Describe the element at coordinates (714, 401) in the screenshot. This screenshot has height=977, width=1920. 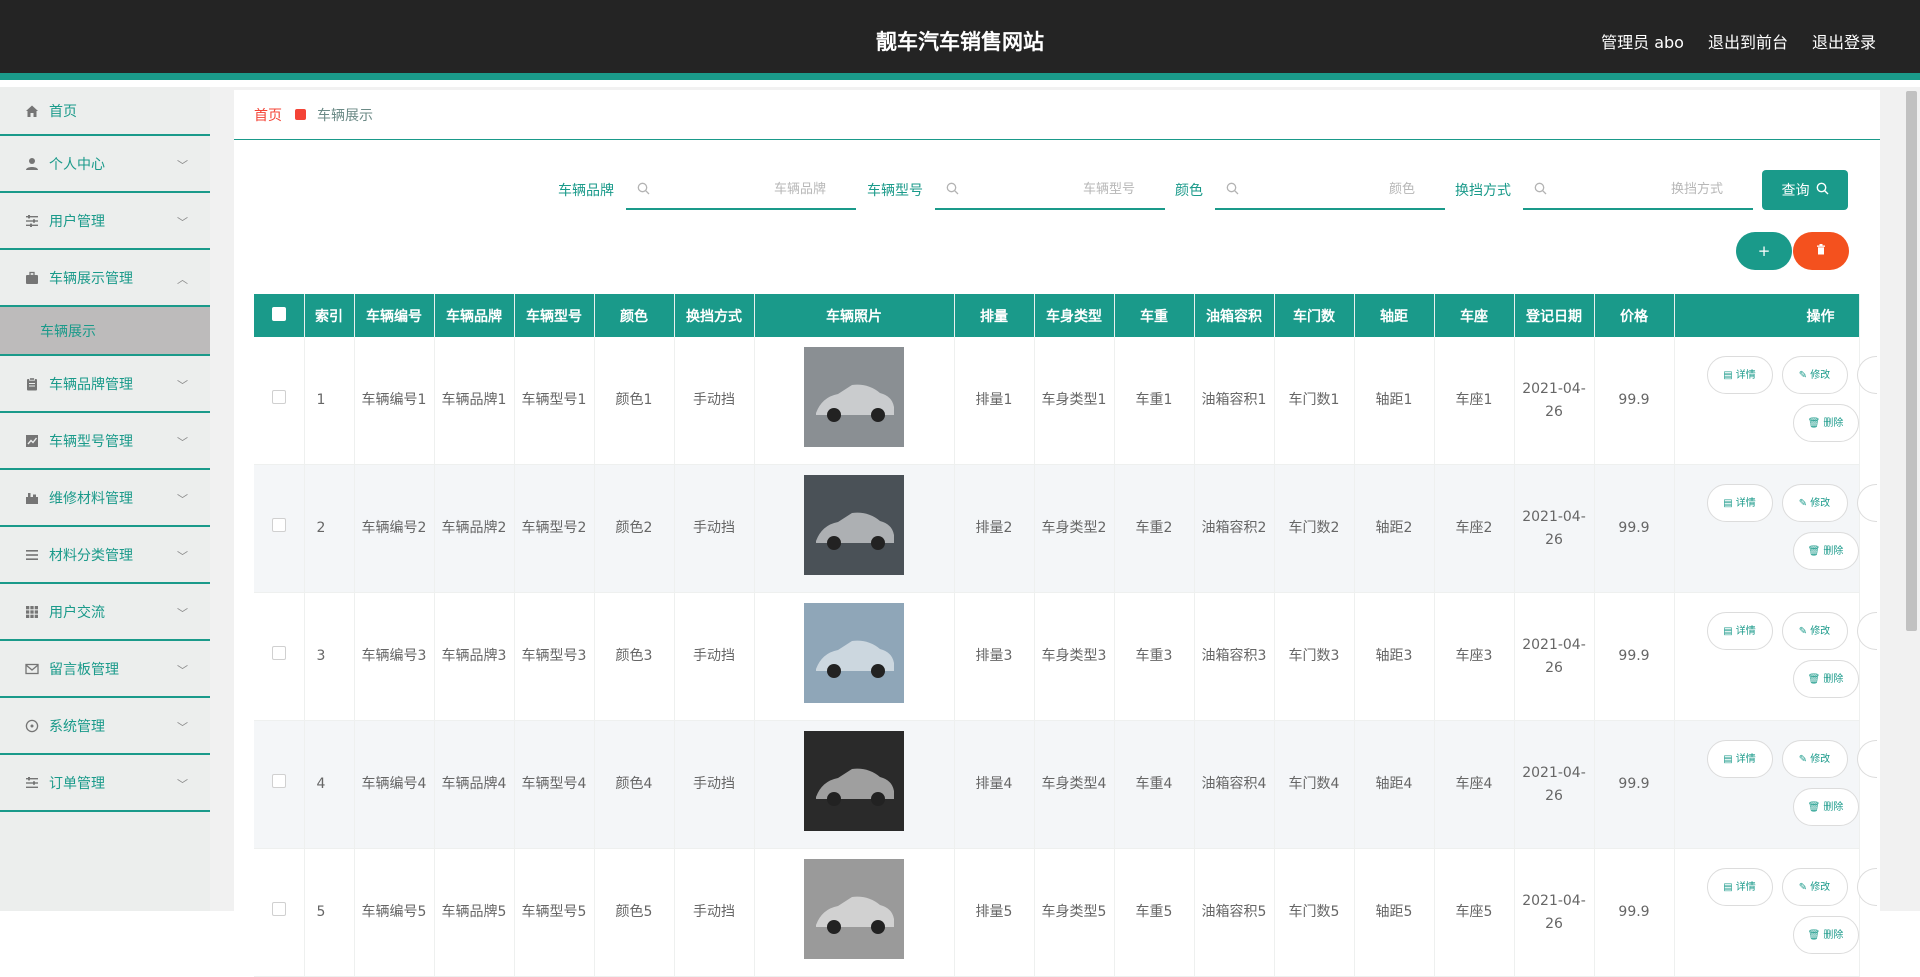
I see `cell-gear: 手动挡` at that location.